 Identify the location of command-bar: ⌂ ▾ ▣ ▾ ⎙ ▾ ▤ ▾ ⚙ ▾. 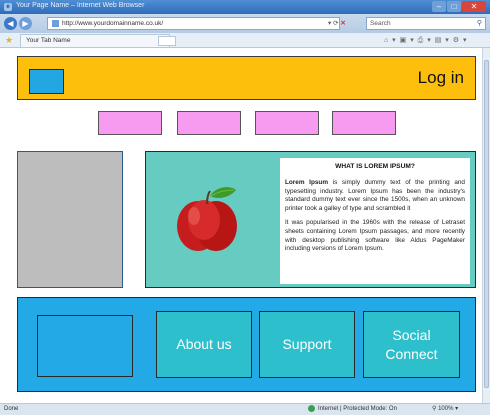
(426, 40).